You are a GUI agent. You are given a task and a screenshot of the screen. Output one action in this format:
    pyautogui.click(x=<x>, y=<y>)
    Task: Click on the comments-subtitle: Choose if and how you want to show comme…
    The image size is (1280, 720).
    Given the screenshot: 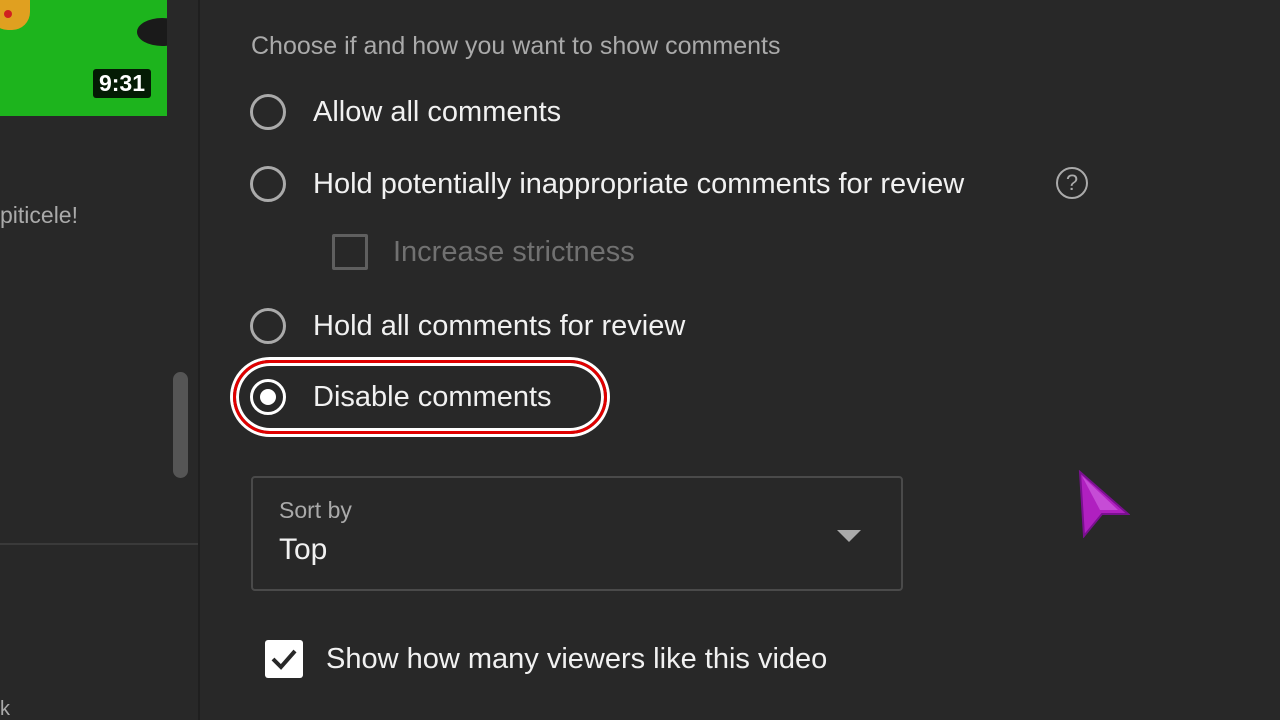 What is the action you would take?
    pyautogui.click(x=516, y=46)
    